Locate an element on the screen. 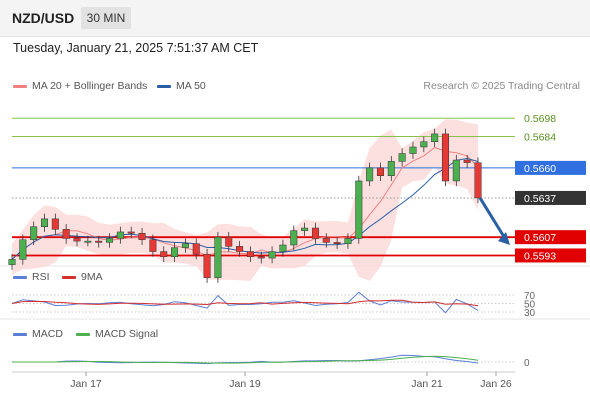 The width and height of the screenshot is (590, 400). level-label-text: 0.5593 is located at coordinates (540, 256).